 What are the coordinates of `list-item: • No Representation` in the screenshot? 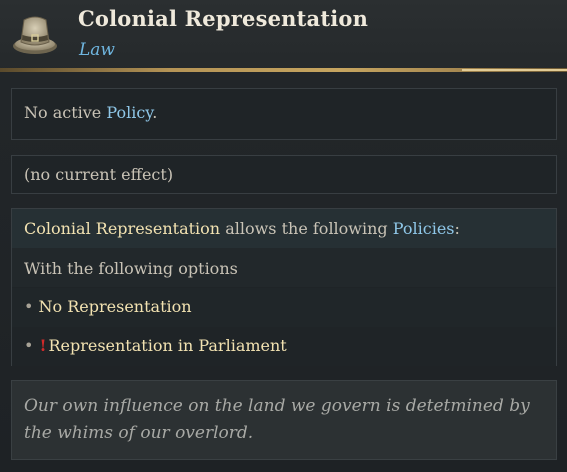 It's located at (108, 306).